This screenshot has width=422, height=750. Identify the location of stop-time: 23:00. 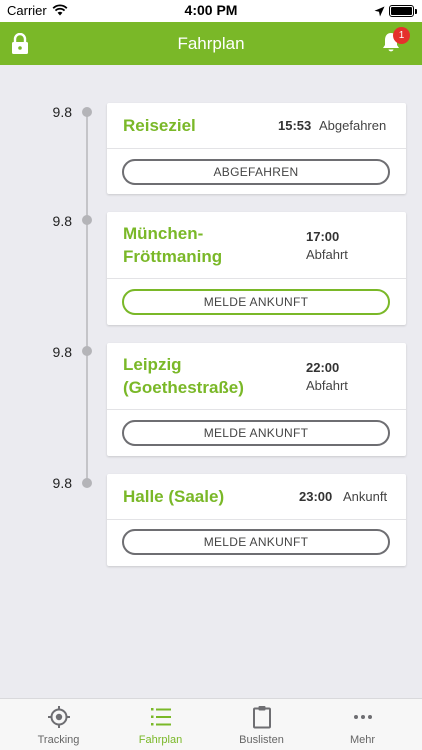
(316, 496).